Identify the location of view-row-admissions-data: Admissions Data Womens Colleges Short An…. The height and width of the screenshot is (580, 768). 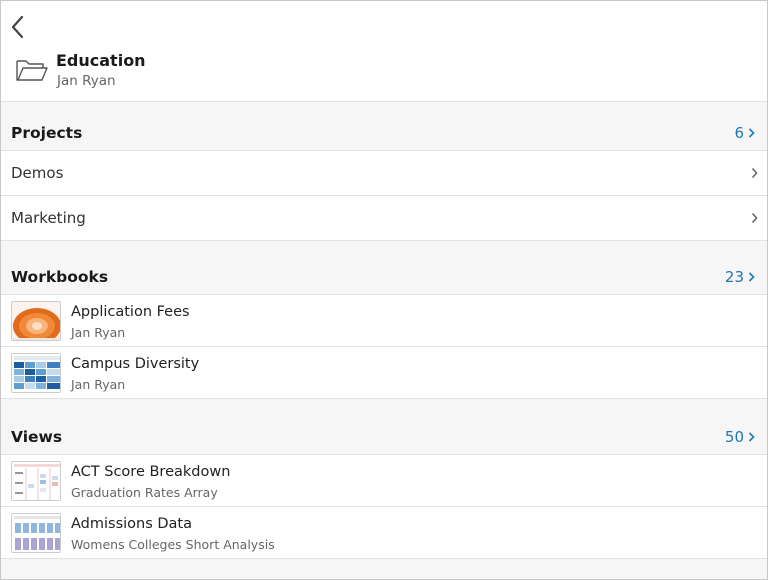
(384, 533).